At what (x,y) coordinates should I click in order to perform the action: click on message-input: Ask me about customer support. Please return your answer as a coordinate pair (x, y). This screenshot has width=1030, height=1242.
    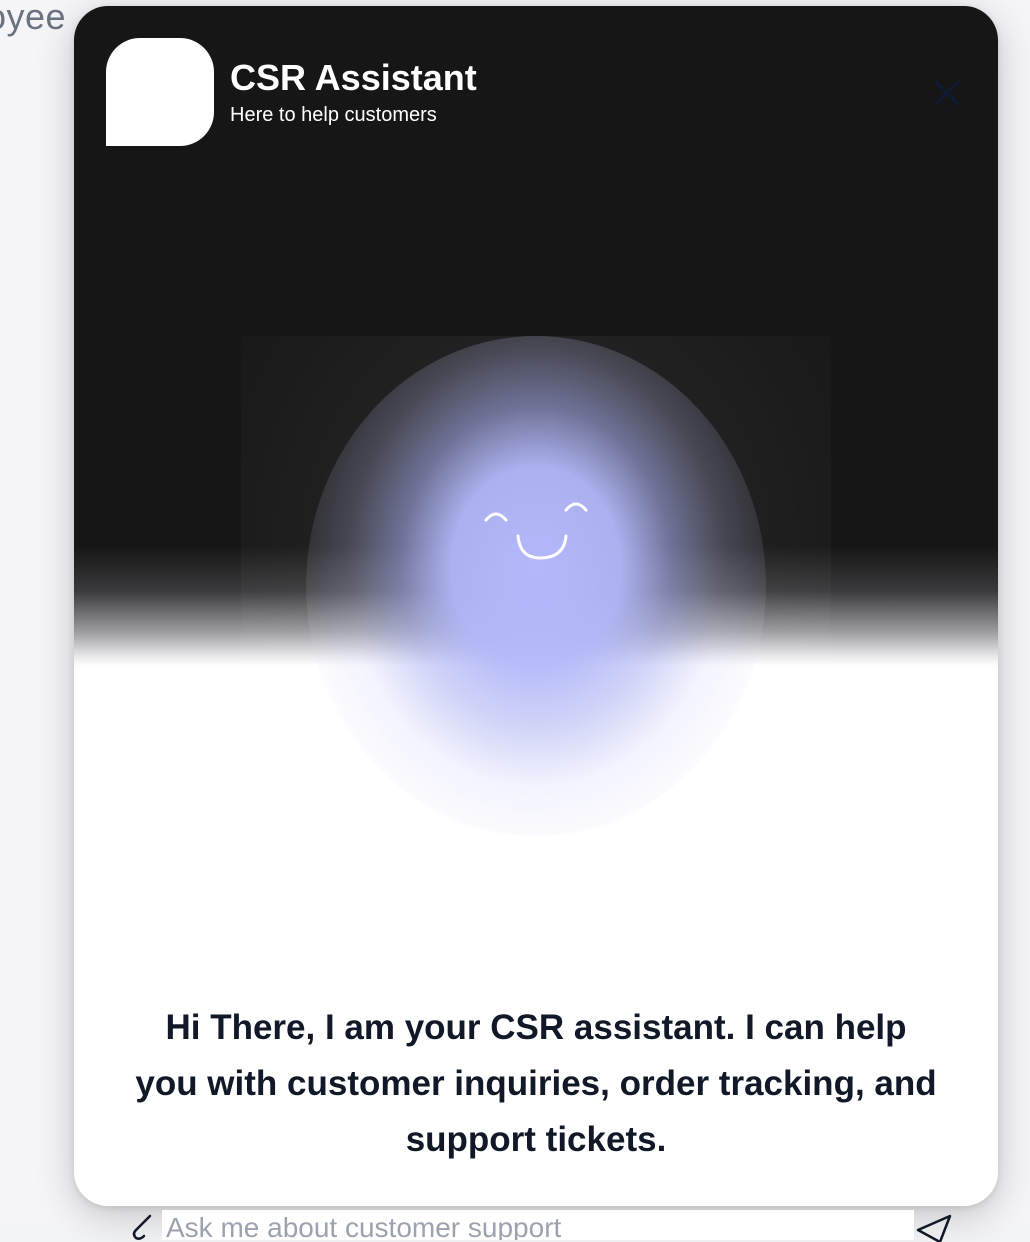
    Looking at the image, I should click on (538, 1225).